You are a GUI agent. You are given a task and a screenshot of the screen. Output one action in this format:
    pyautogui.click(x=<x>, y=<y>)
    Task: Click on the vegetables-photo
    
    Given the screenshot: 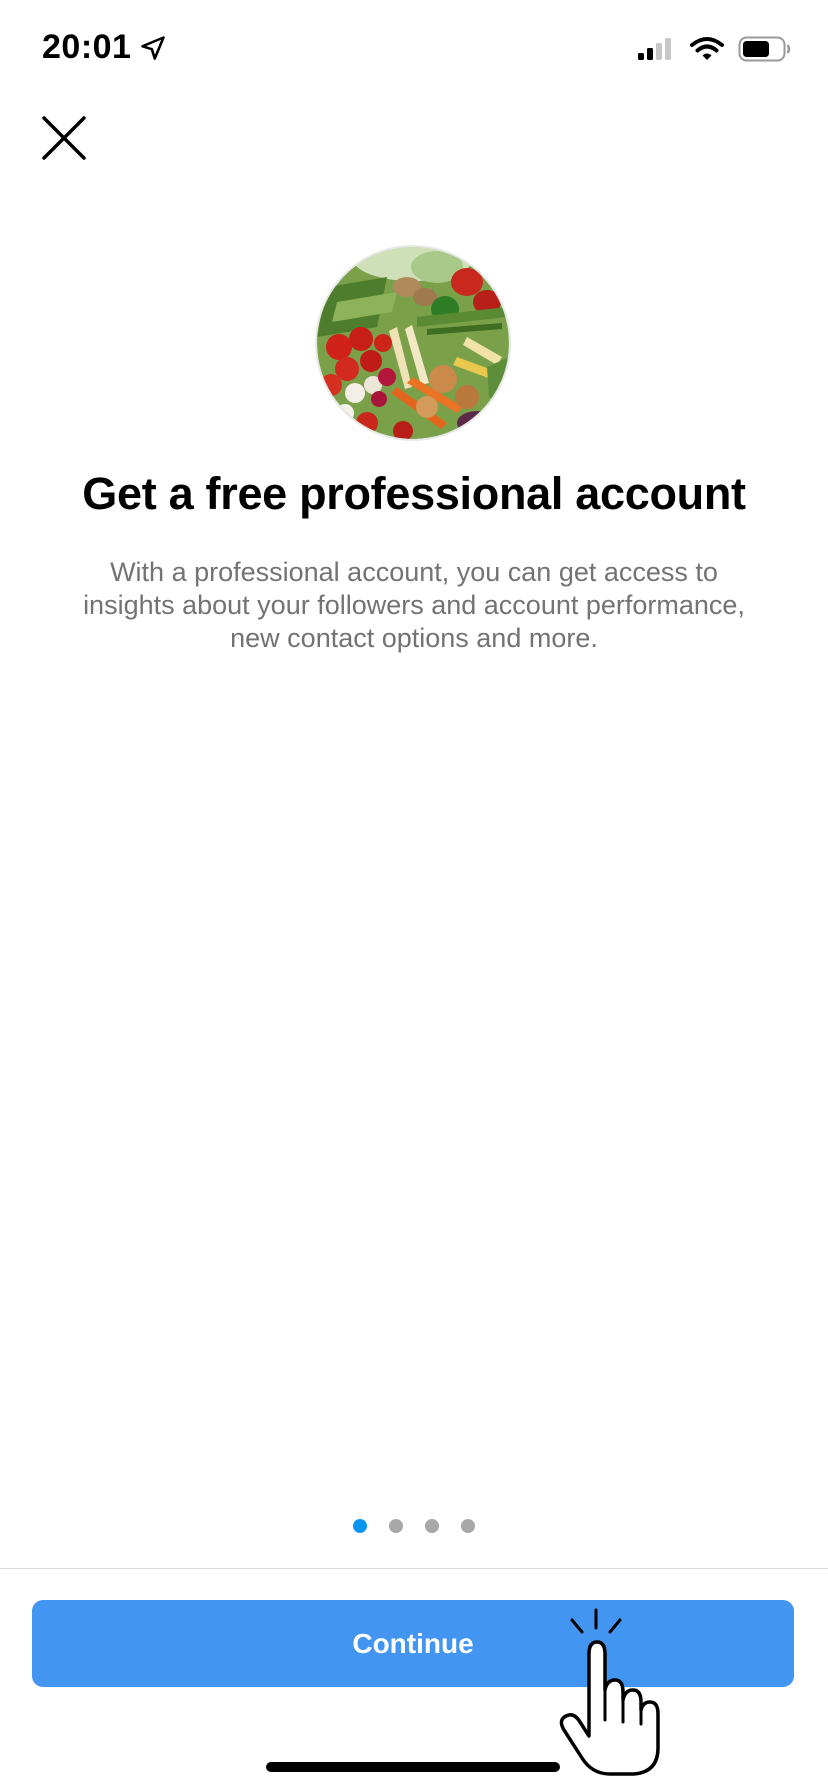 What is the action you would take?
    pyautogui.click(x=413, y=343)
    